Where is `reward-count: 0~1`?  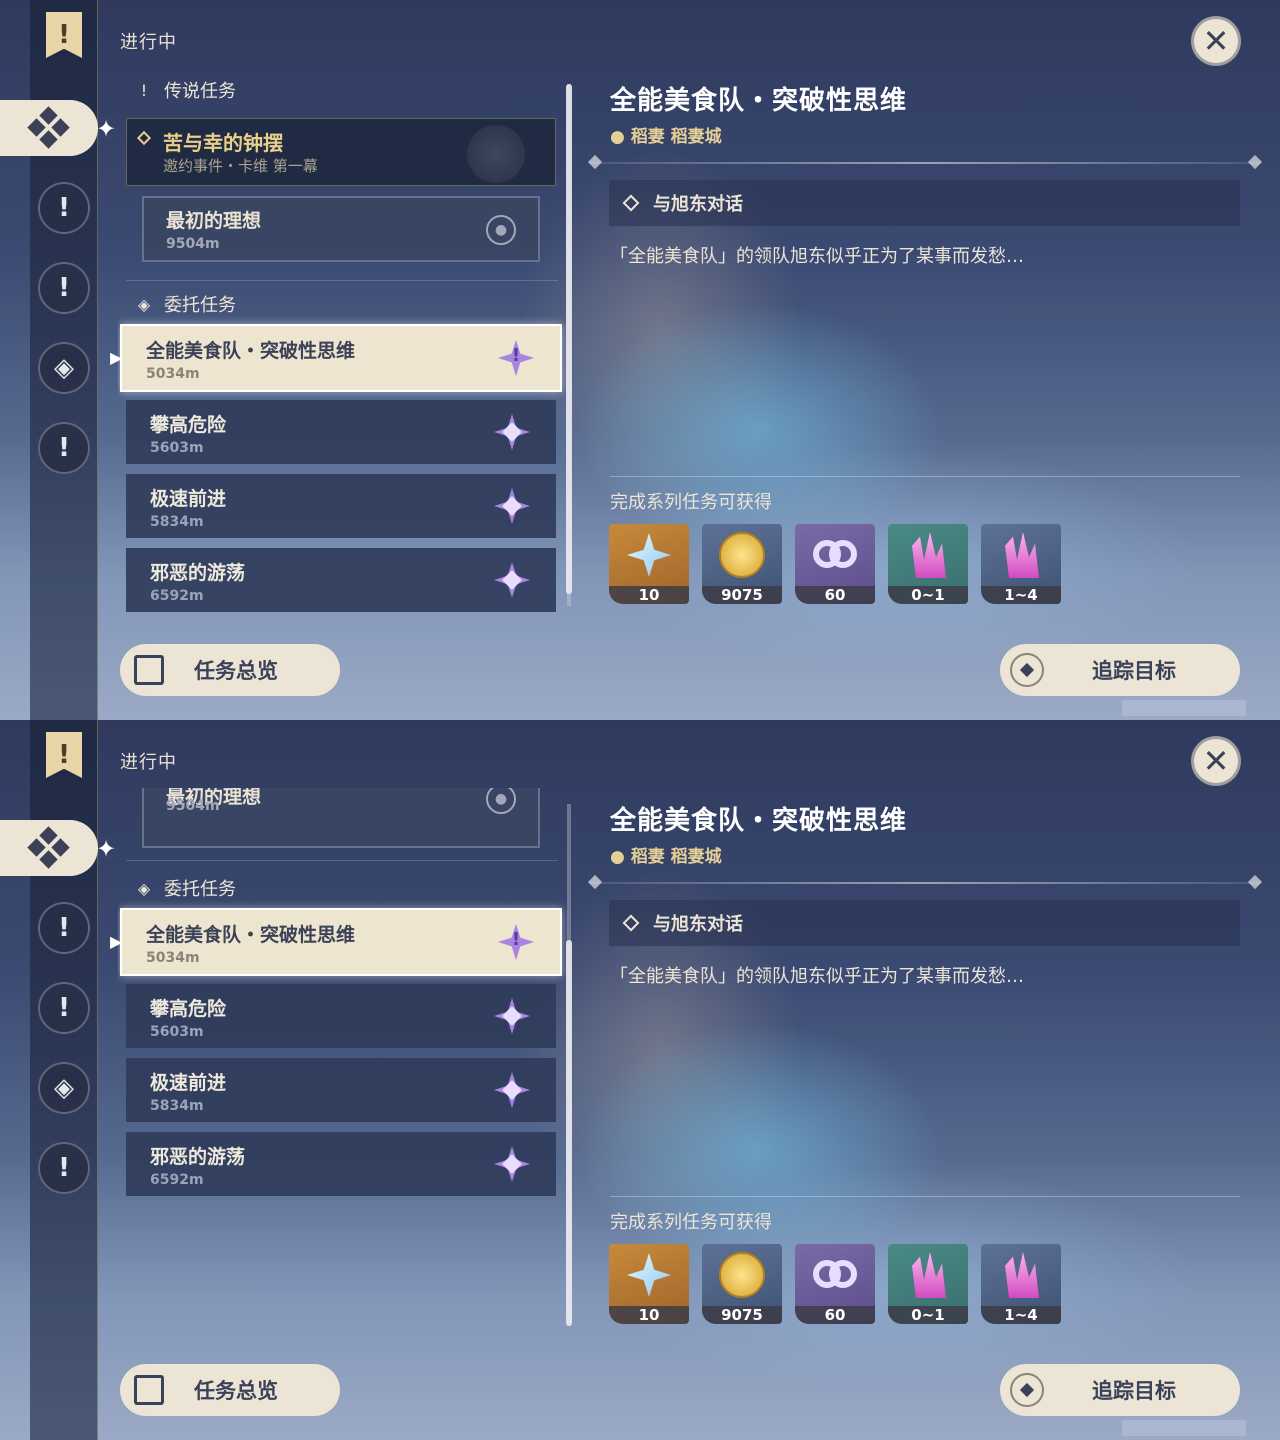 reward-count: 0~1 is located at coordinates (928, 1315).